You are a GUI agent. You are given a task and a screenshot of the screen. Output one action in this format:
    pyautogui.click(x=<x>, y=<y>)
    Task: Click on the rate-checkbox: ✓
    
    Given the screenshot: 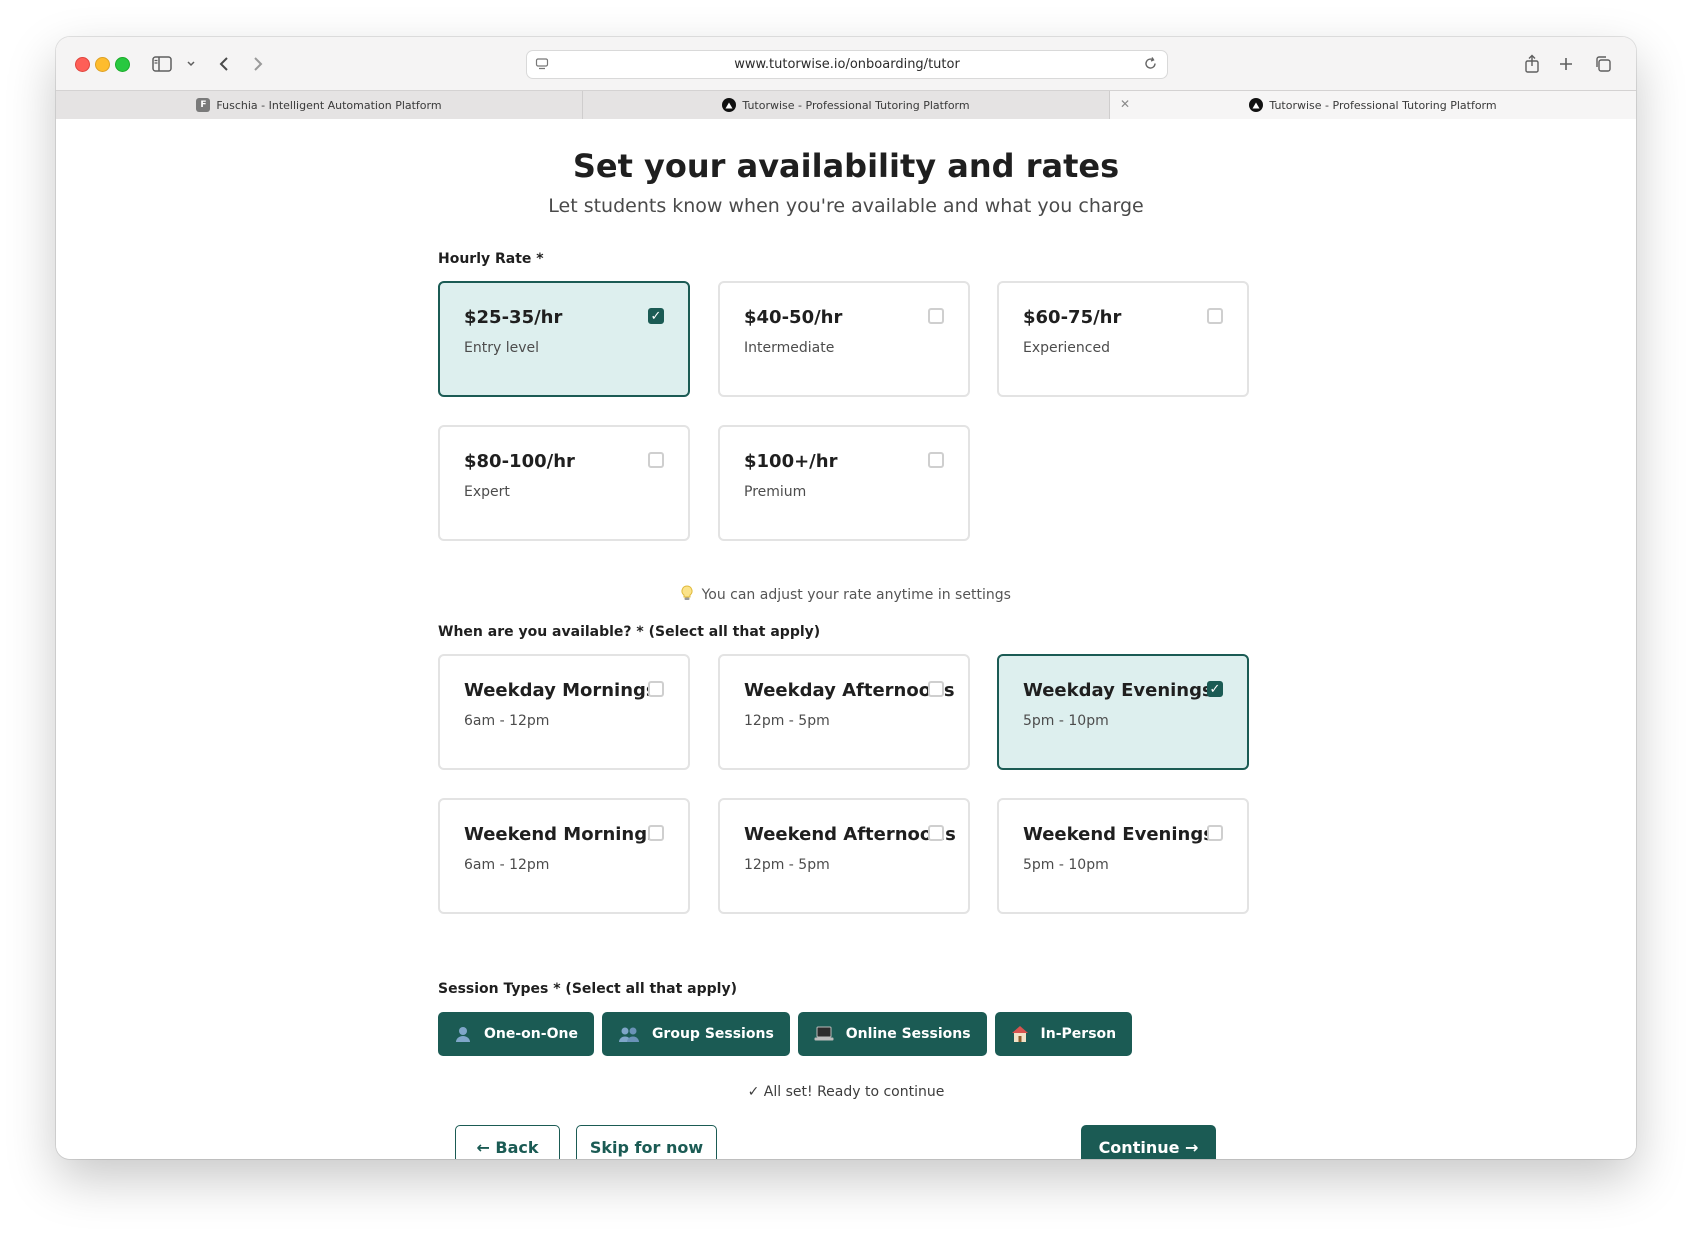 What is the action you would take?
    pyautogui.click(x=656, y=316)
    